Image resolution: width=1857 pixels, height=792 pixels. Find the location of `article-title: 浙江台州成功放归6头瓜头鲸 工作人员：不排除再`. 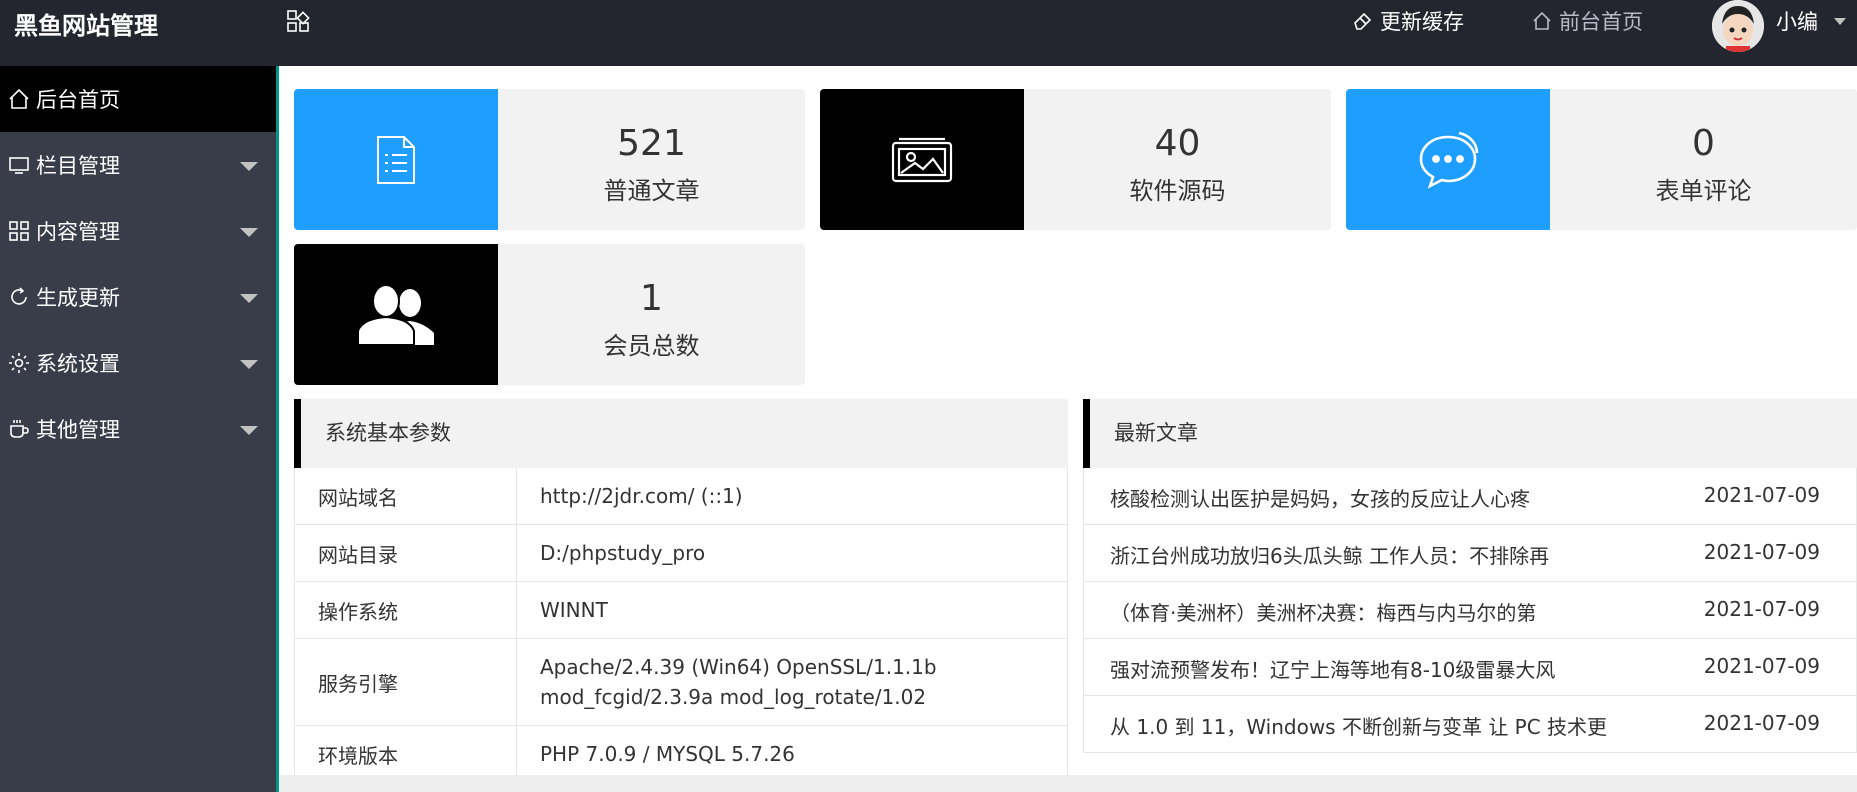

article-title: 浙江台州成功放归6头瓜头鲸 工作人员：不排除再 is located at coordinates (1370, 554).